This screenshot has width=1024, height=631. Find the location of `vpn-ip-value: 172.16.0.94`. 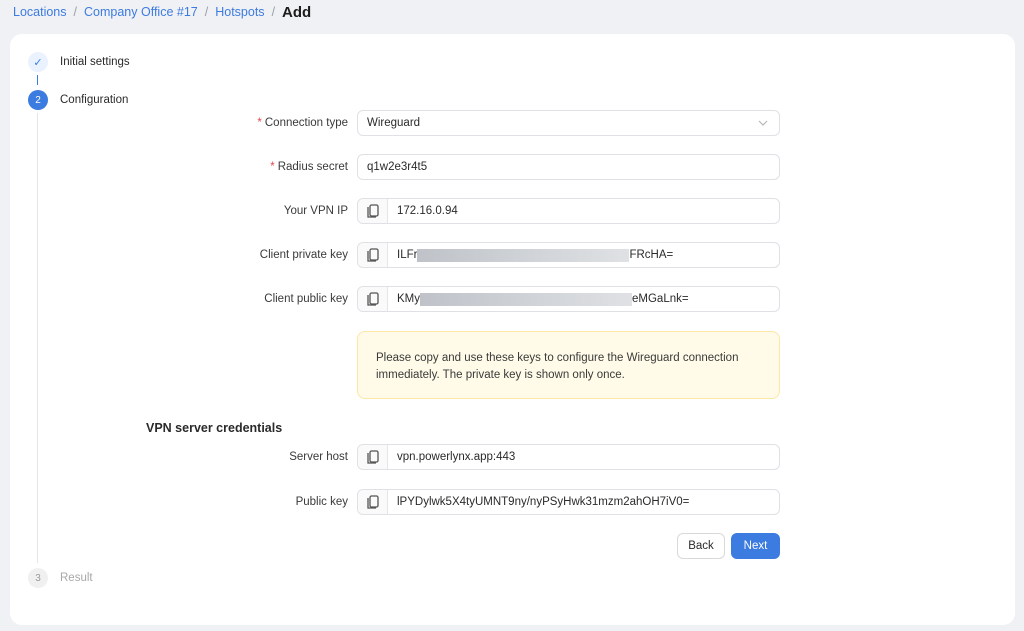

vpn-ip-value: 172.16.0.94 is located at coordinates (423, 211).